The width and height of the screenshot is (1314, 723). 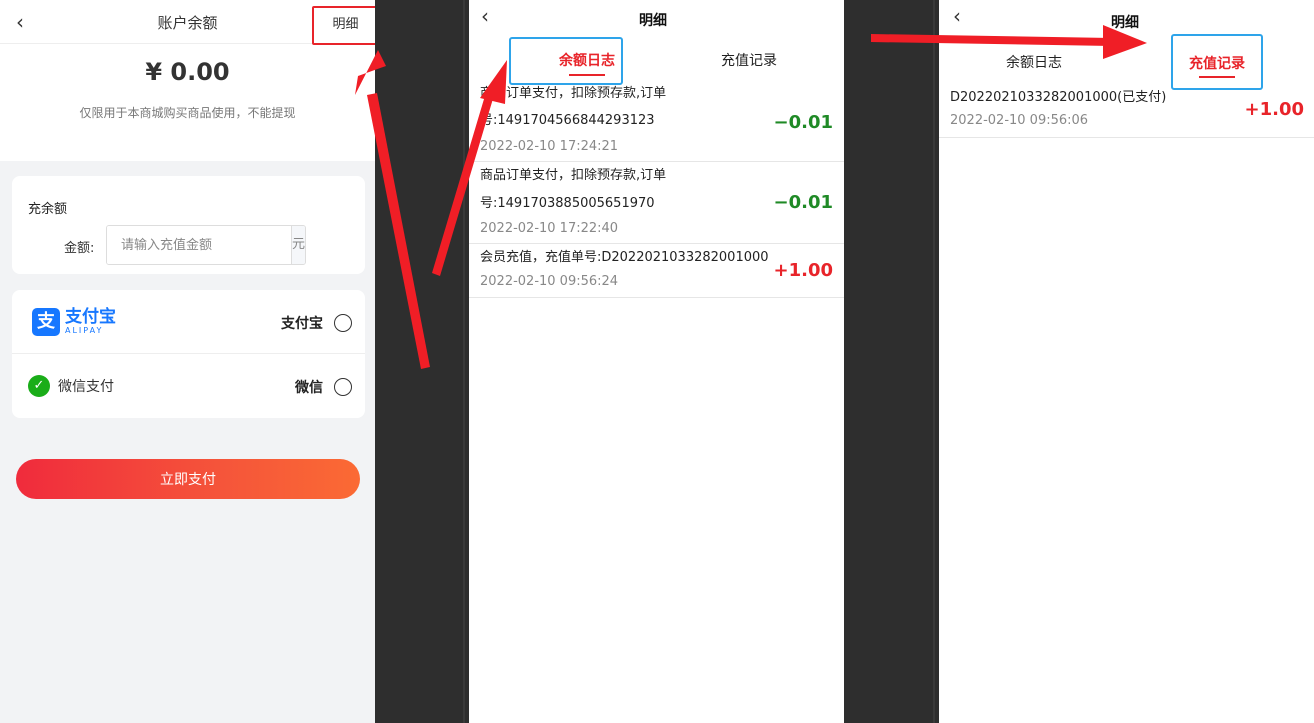 I want to click on entry-time: 2022-02-10 09:56:24, so click(x=549, y=281).